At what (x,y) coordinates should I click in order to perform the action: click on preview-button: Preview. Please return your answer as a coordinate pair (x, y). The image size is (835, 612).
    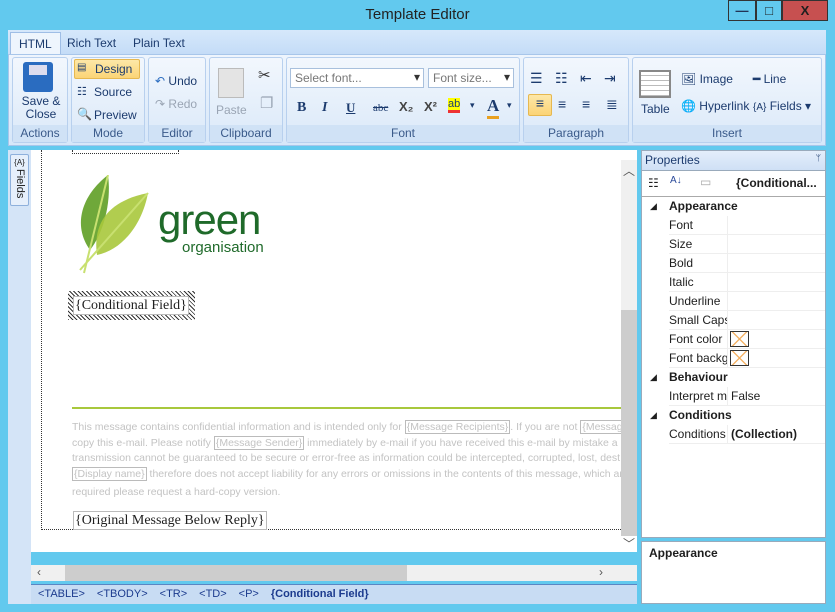
    Looking at the image, I should click on (115, 115).